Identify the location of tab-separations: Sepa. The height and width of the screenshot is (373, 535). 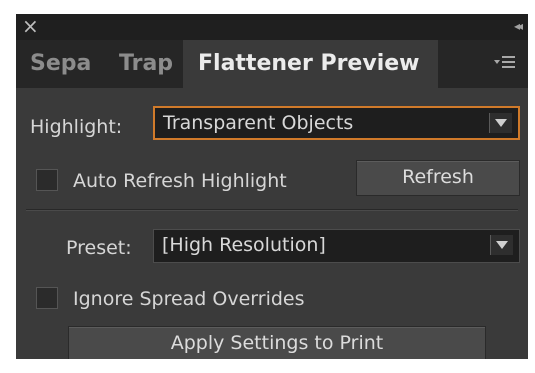
(60, 64).